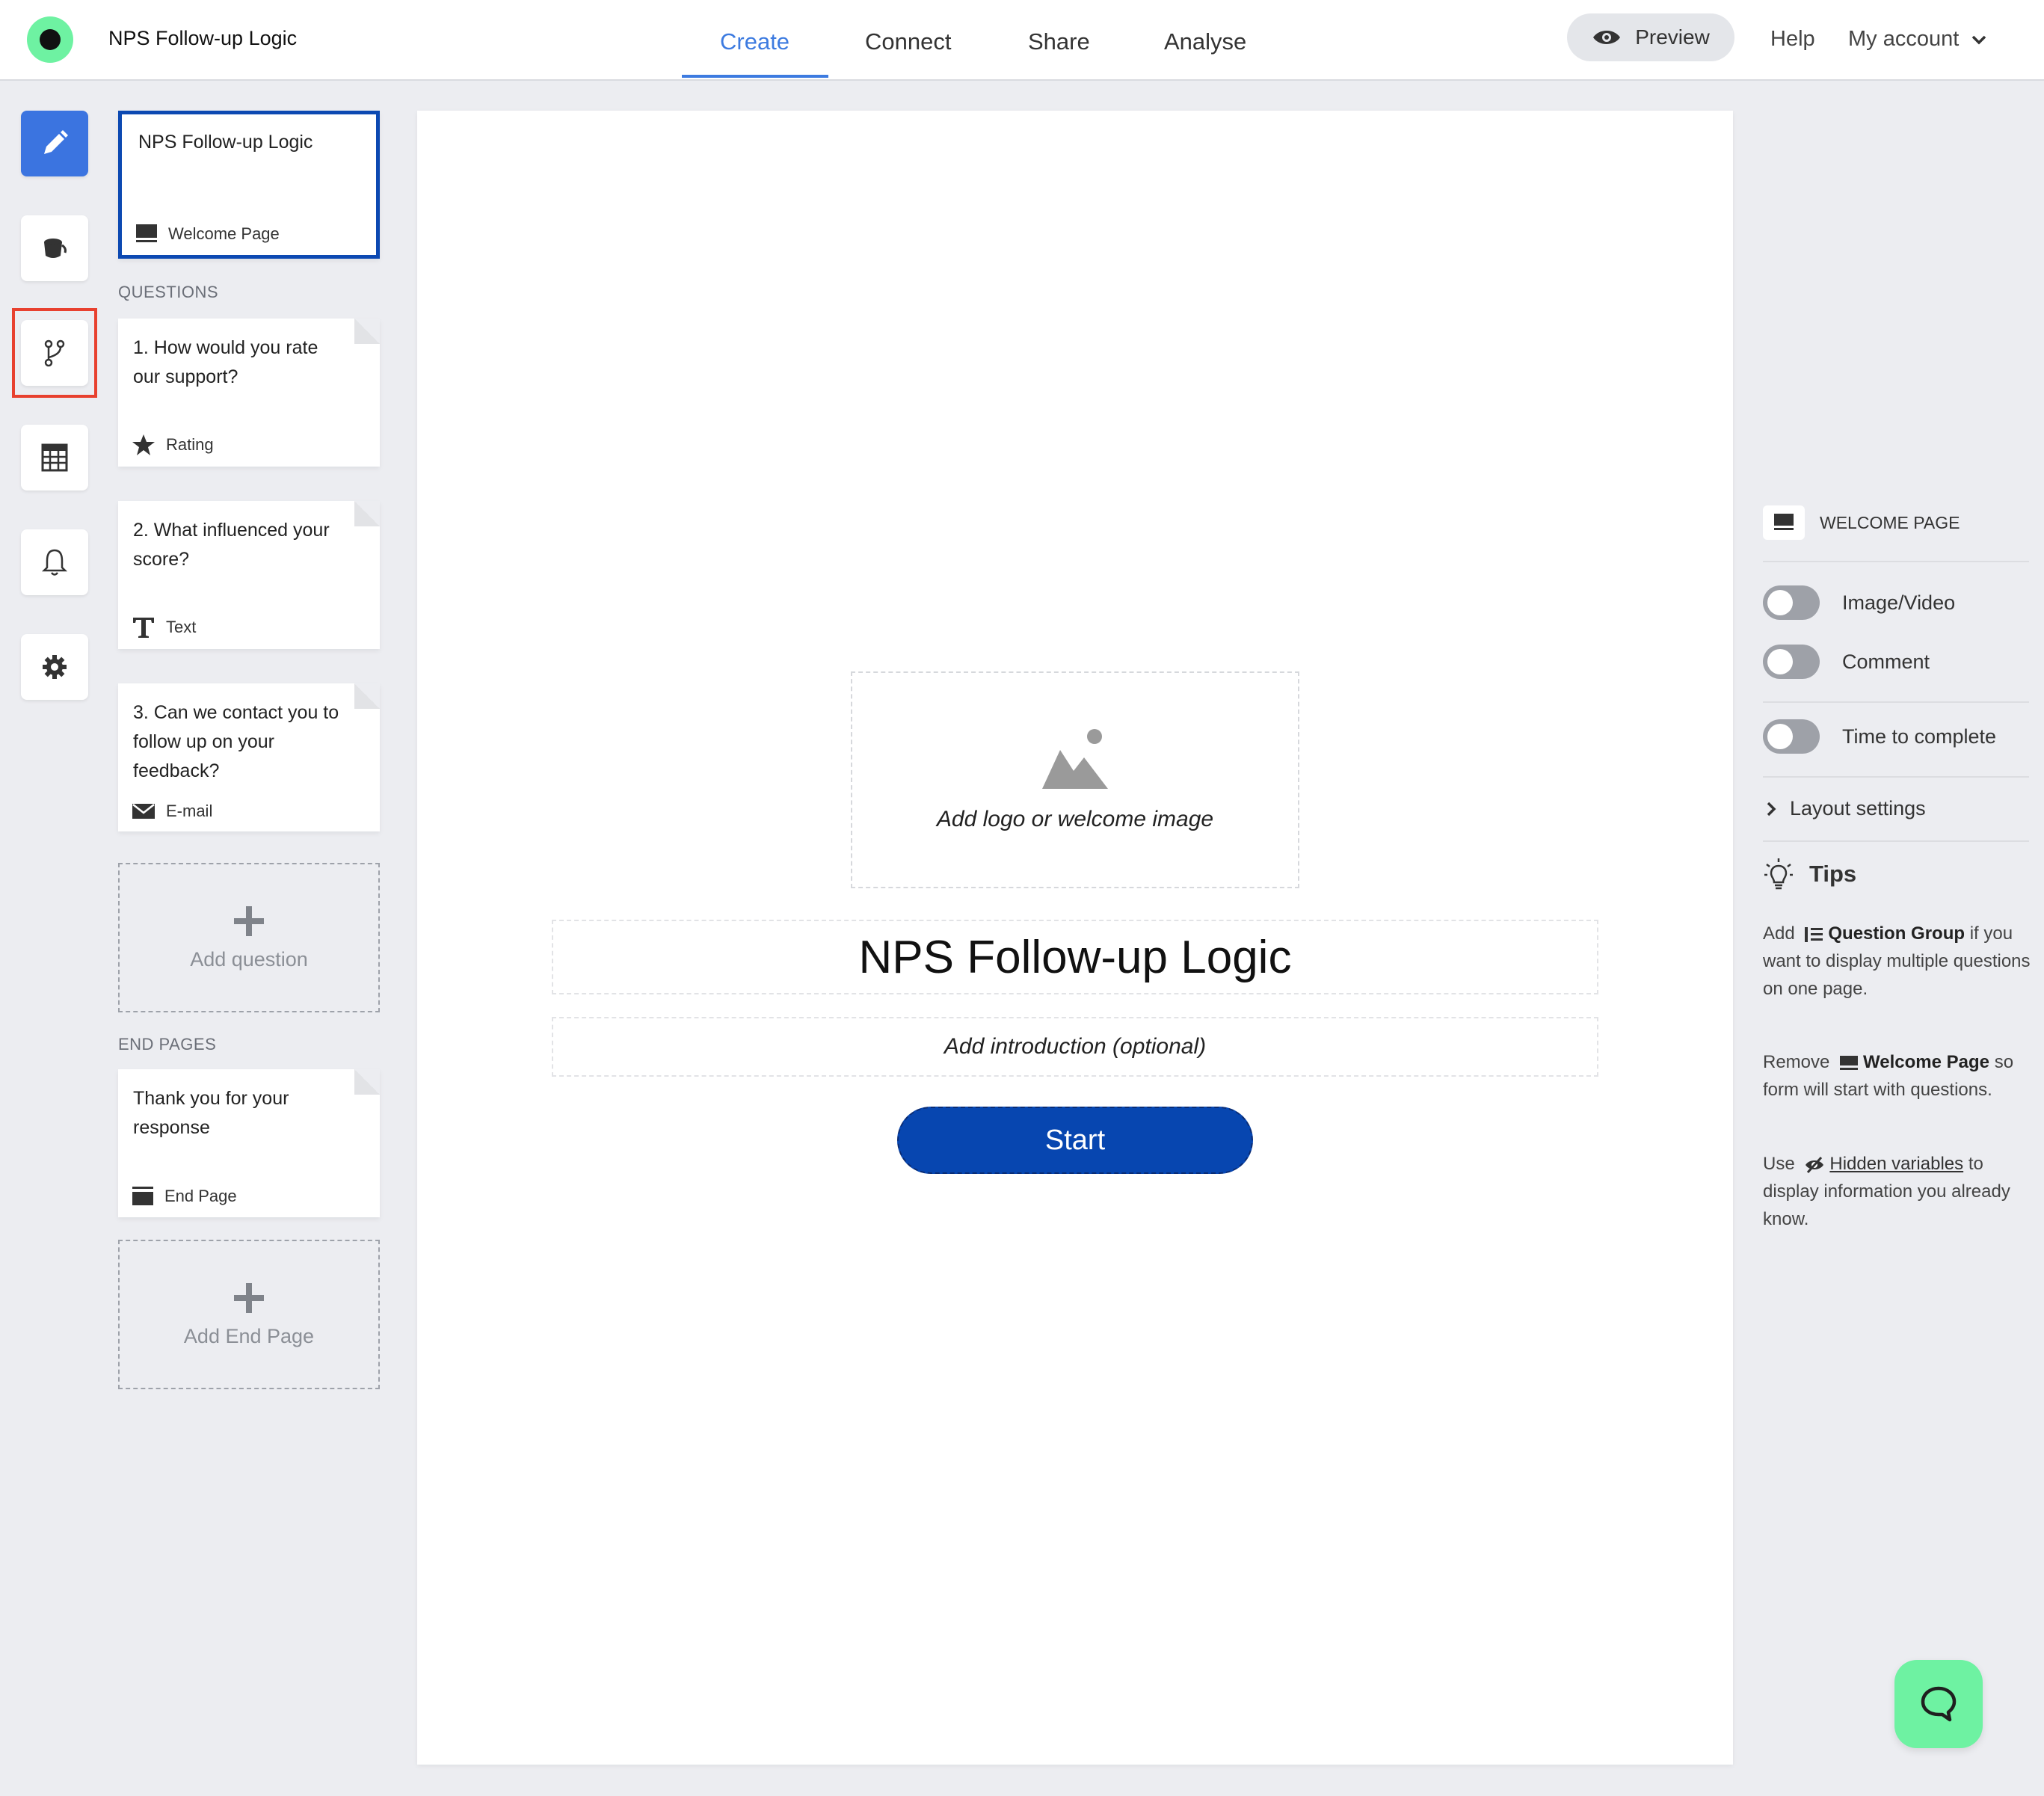 This screenshot has height=1796, width=2044. What do you see at coordinates (249, 575) in the screenshot?
I see `question-card-2: 2. What influenced your score? Text` at bounding box center [249, 575].